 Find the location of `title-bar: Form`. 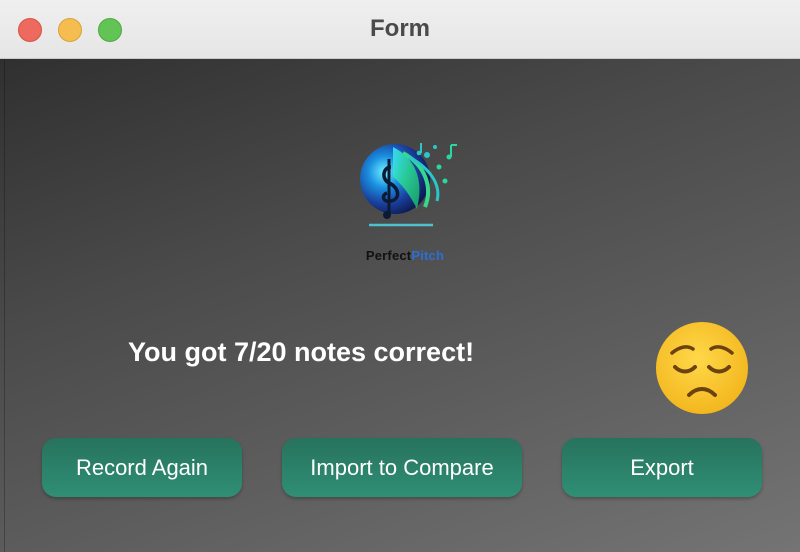

title-bar: Form is located at coordinates (400, 29).